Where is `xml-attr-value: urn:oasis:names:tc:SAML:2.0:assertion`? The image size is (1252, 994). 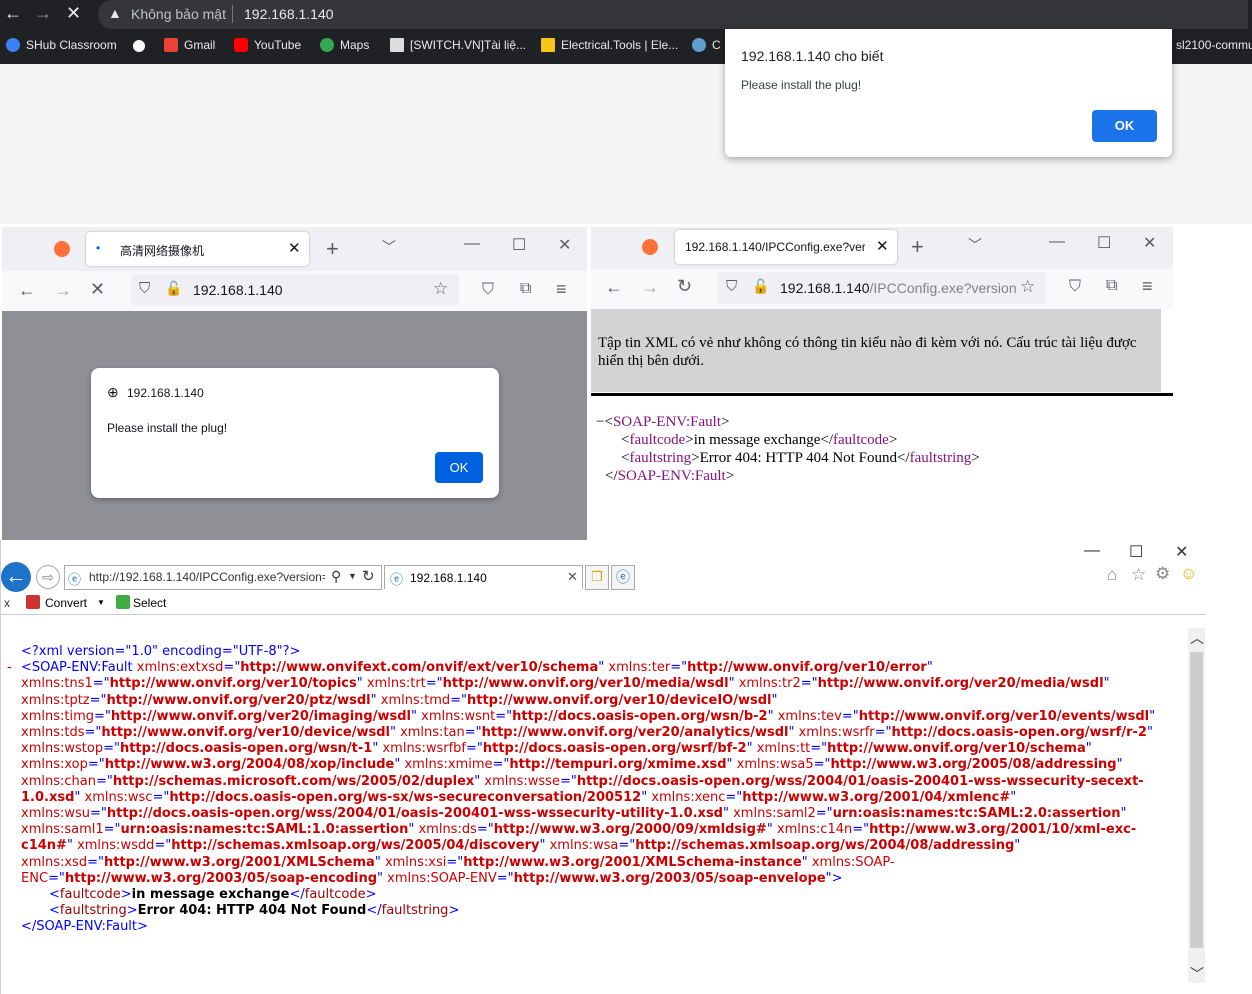
xml-attr-value: urn:oasis:names:tc:SAML:2.0:assertion is located at coordinates (976, 814).